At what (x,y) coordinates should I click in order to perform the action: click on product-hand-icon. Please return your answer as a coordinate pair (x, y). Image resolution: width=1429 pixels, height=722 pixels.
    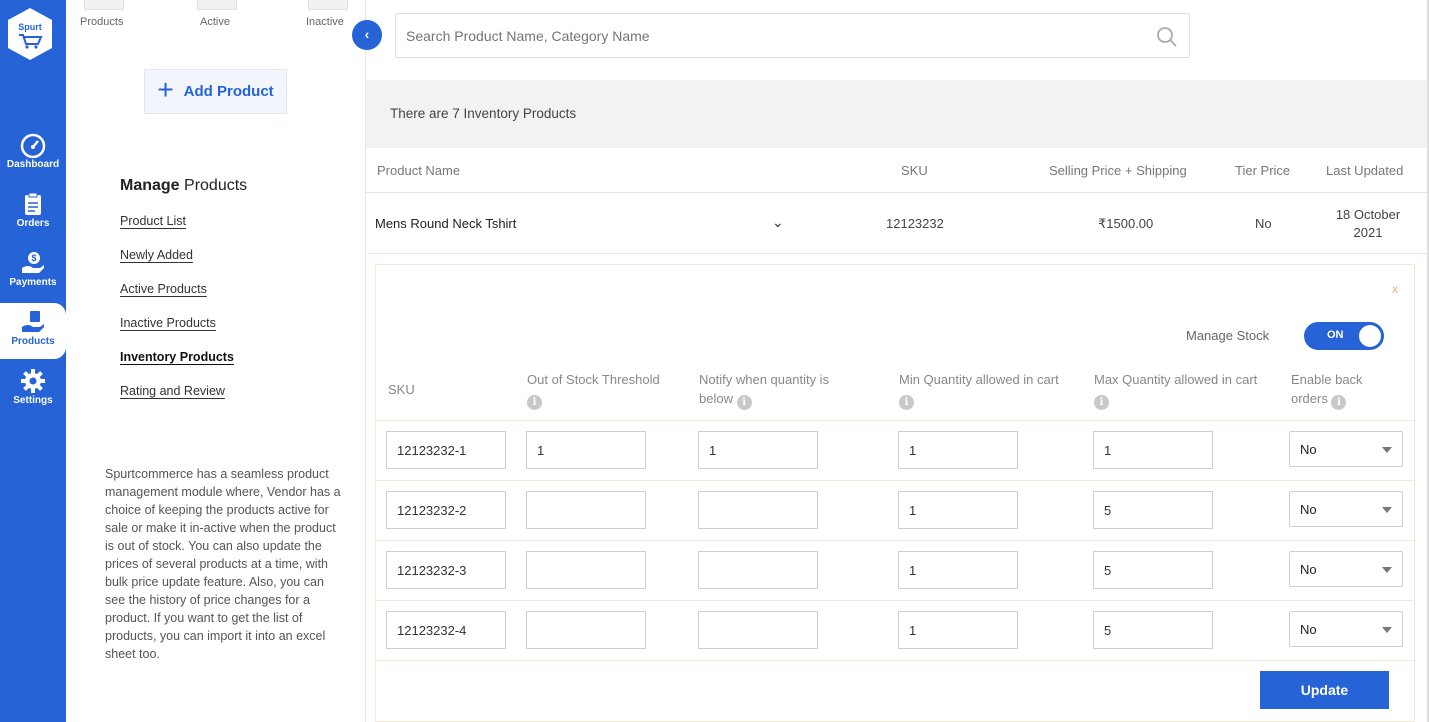
    Looking at the image, I should click on (33, 321).